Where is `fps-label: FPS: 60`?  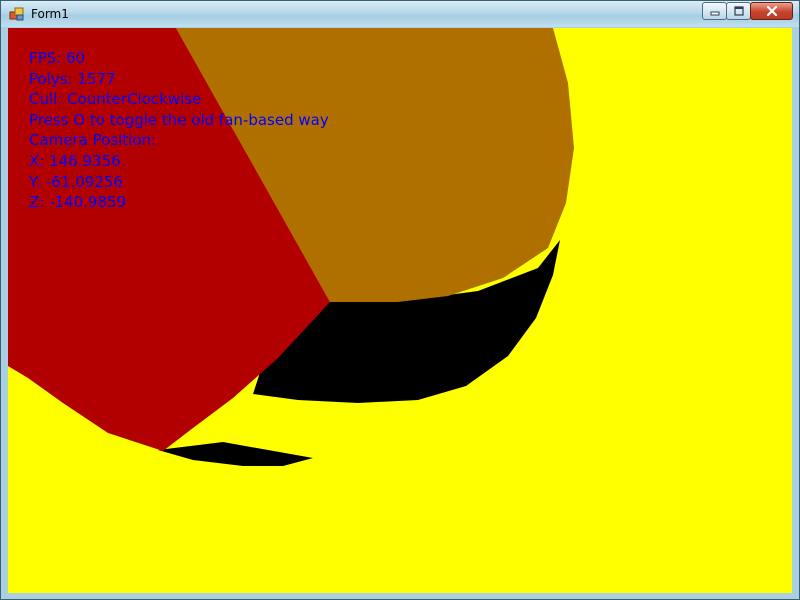
fps-label: FPS: 60 is located at coordinates (57, 58).